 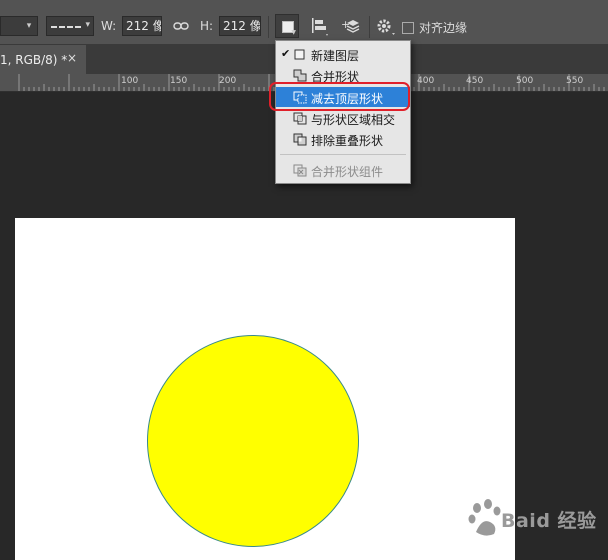 What do you see at coordinates (179, 81) in the screenshot?
I see `ruler-label: 150` at bounding box center [179, 81].